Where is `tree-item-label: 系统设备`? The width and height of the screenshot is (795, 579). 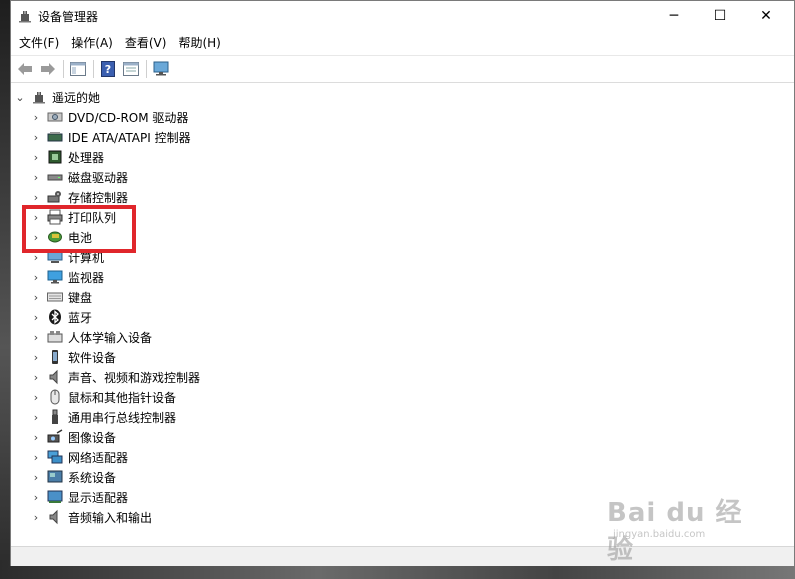
tree-item-label: 系统设备 is located at coordinates (92, 477).